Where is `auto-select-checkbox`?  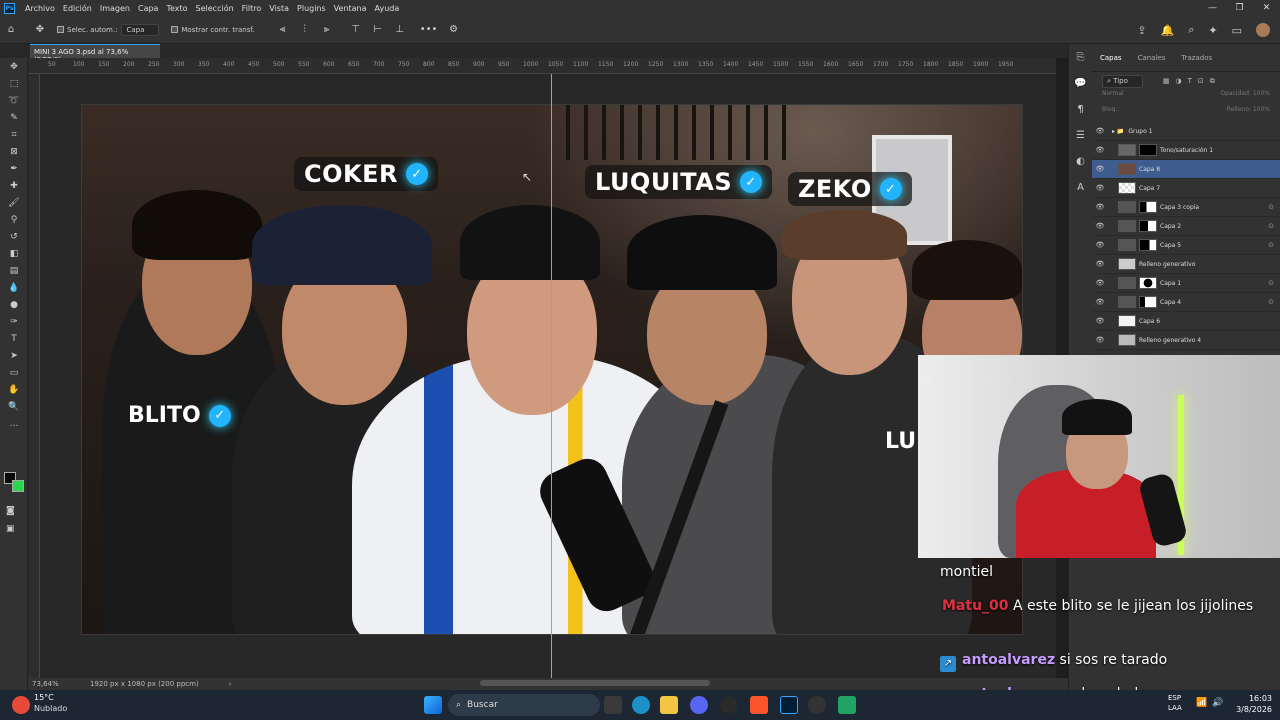
auto-select-checkbox is located at coordinates (60, 29).